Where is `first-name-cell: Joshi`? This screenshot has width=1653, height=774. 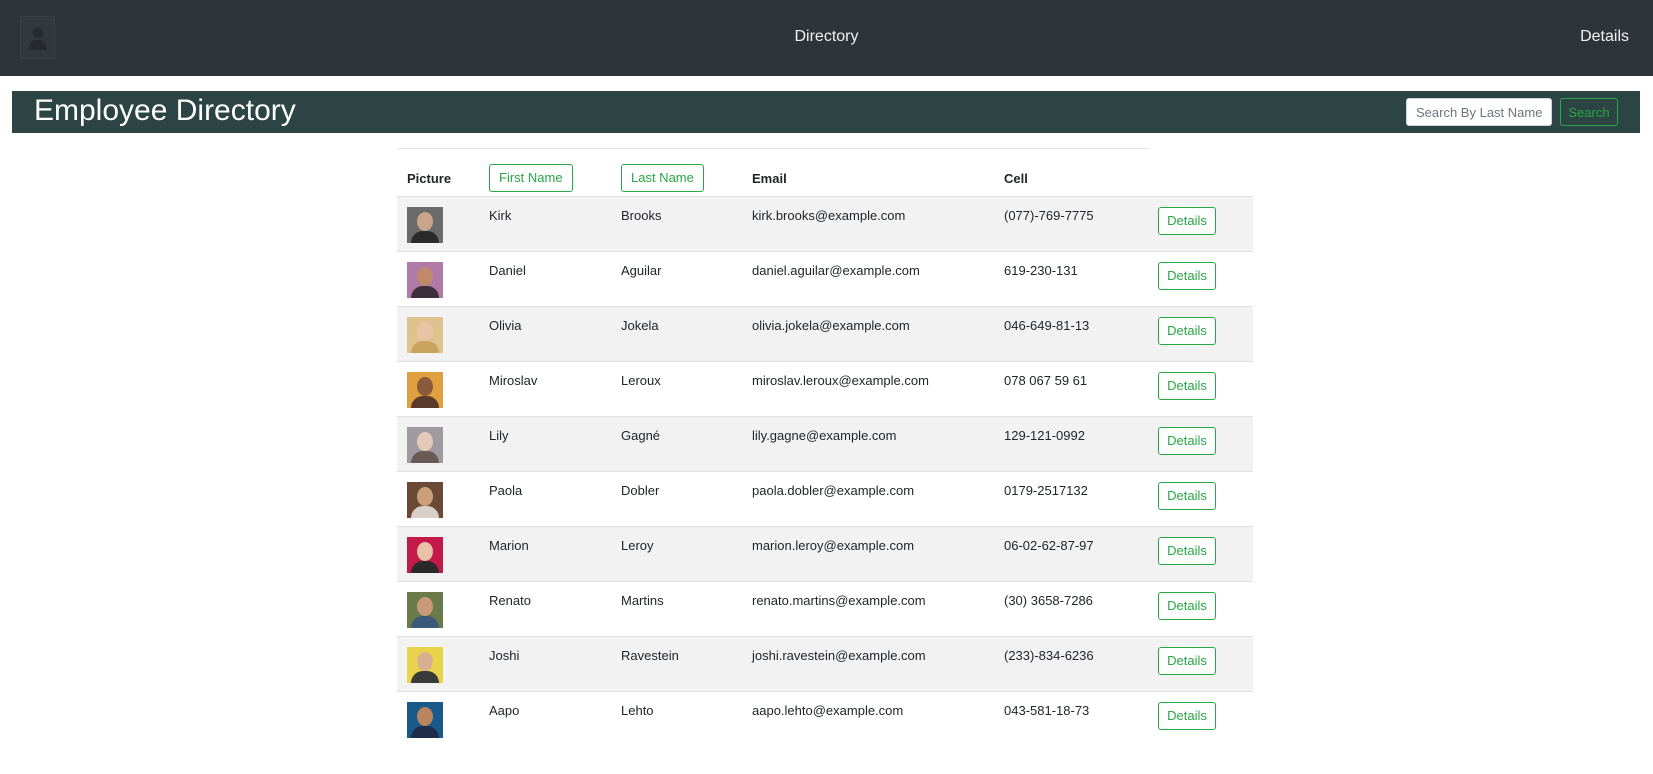 first-name-cell: Joshi is located at coordinates (545, 664).